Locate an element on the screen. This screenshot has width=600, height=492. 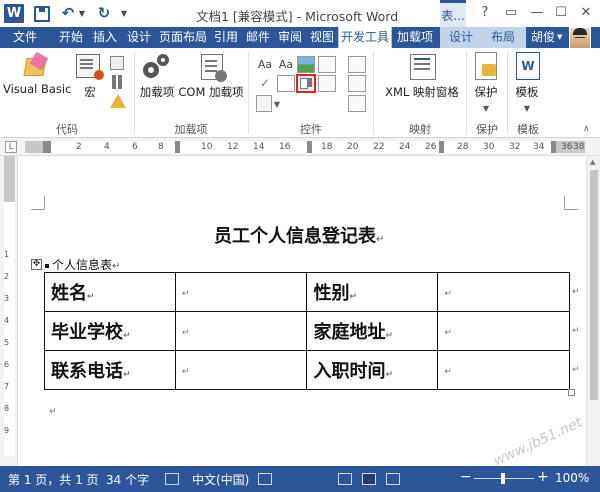
record-macro-icon is located at coordinates (117, 63).